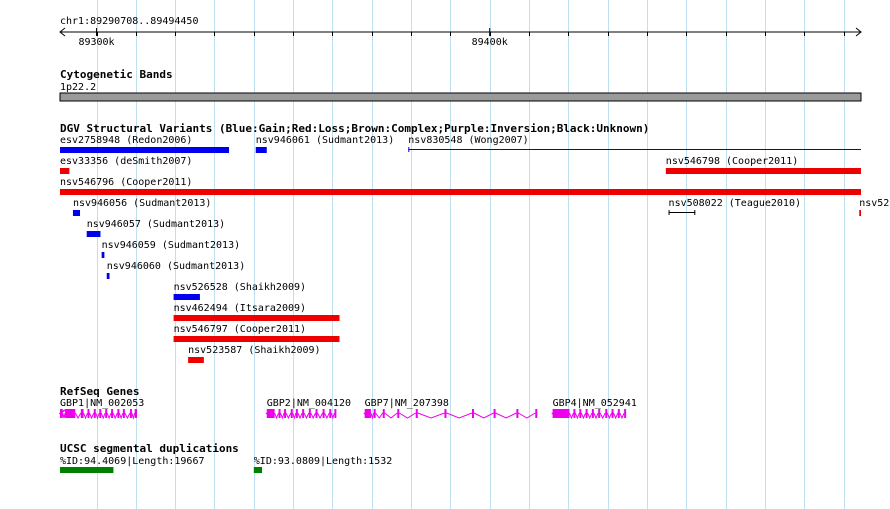 The height and width of the screenshot is (509, 890). I want to click on refseq-gene-label: GBP1|NM_002053, so click(102, 403).